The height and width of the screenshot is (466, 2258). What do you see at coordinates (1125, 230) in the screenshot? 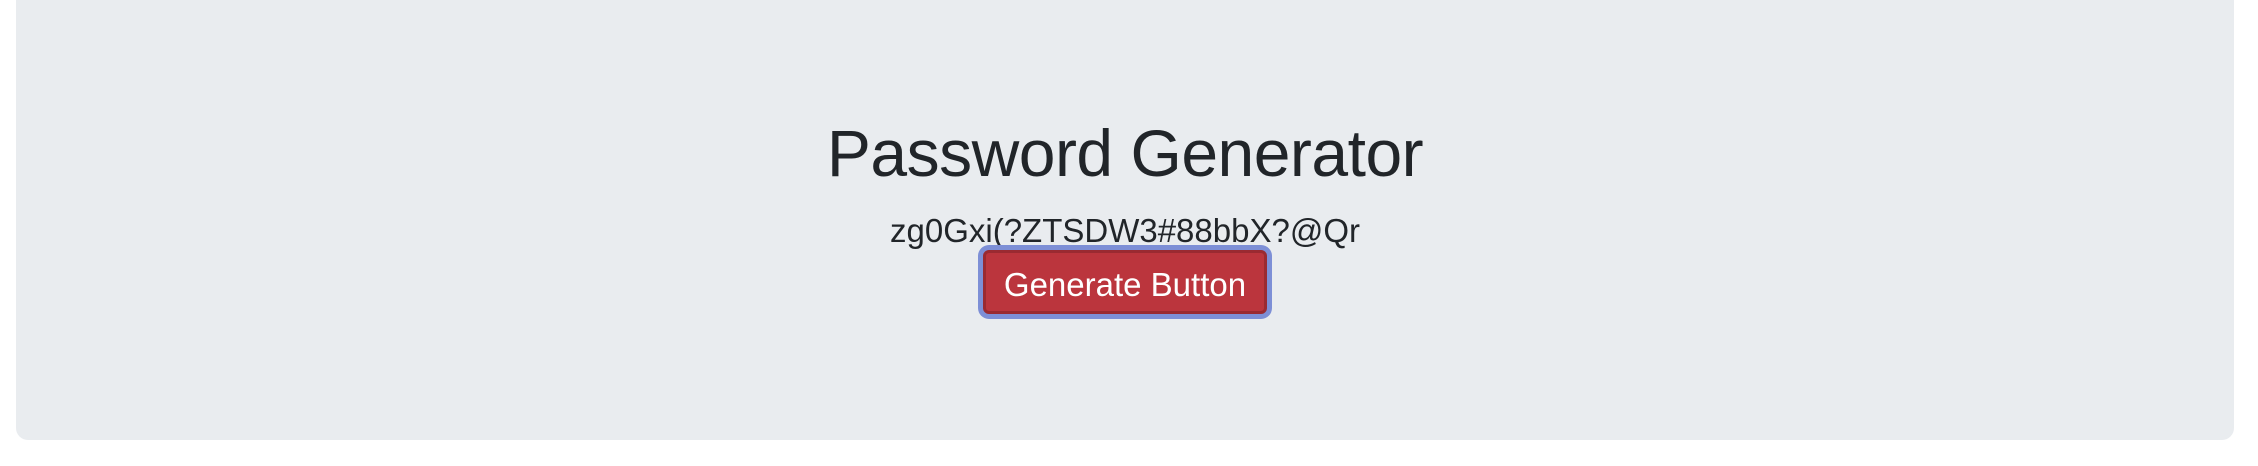
I see `generated-password: zg0Gxi(?ZTSDW3#88bbX?@Qr` at bounding box center [1125, 230].